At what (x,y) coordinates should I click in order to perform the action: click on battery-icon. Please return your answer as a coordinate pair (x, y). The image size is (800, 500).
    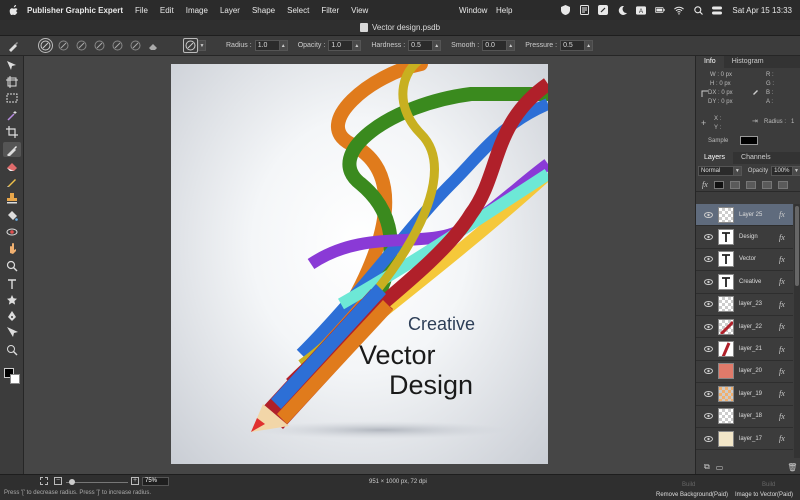
    Looking at the image, I should click on (660, 10).